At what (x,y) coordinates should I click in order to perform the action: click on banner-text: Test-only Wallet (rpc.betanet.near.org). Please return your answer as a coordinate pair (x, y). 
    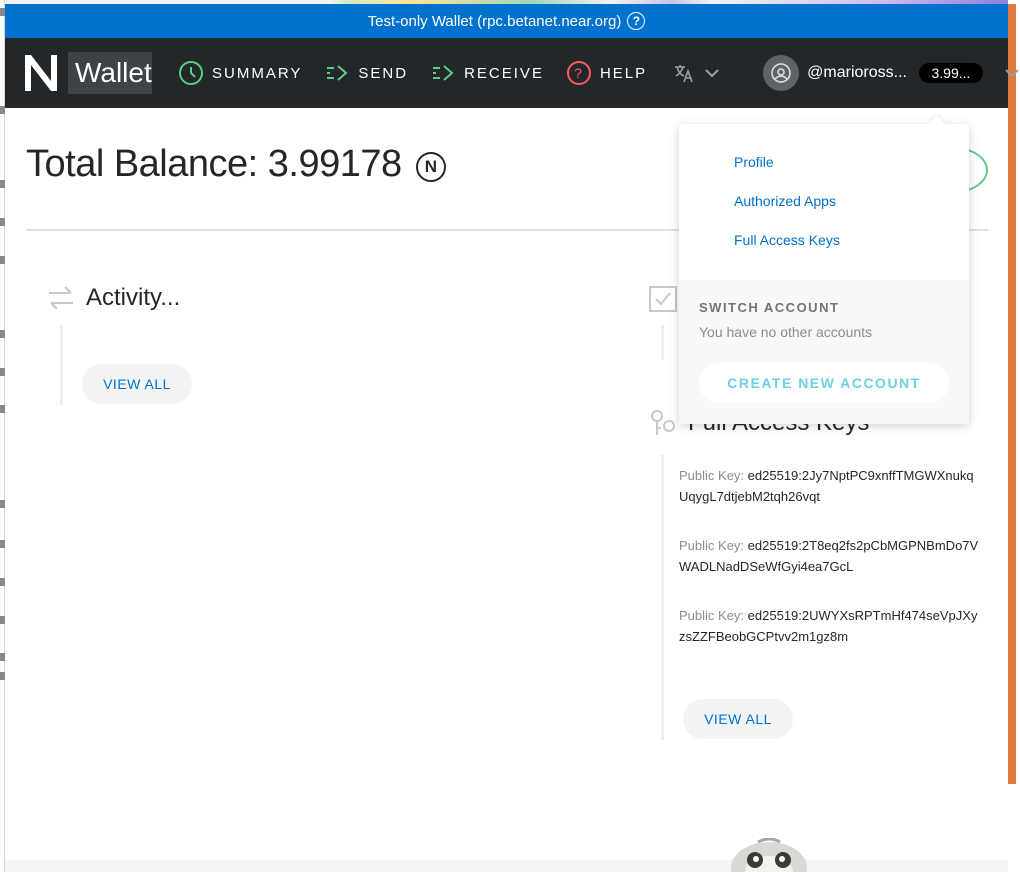
    Looking at the image, I should click on (494, 21).